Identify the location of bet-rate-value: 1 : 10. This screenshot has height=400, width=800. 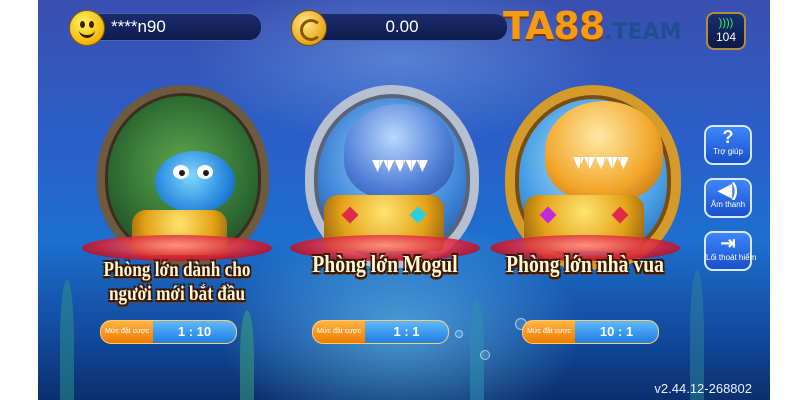
(194, 332).